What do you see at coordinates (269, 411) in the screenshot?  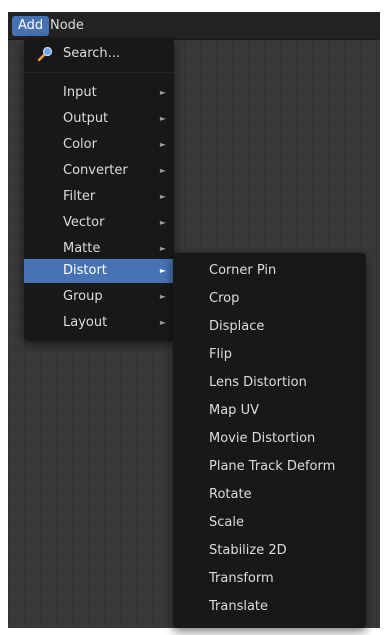 I see `submenu-item-map-uv: Map UV` at bounding box center [269, 411].